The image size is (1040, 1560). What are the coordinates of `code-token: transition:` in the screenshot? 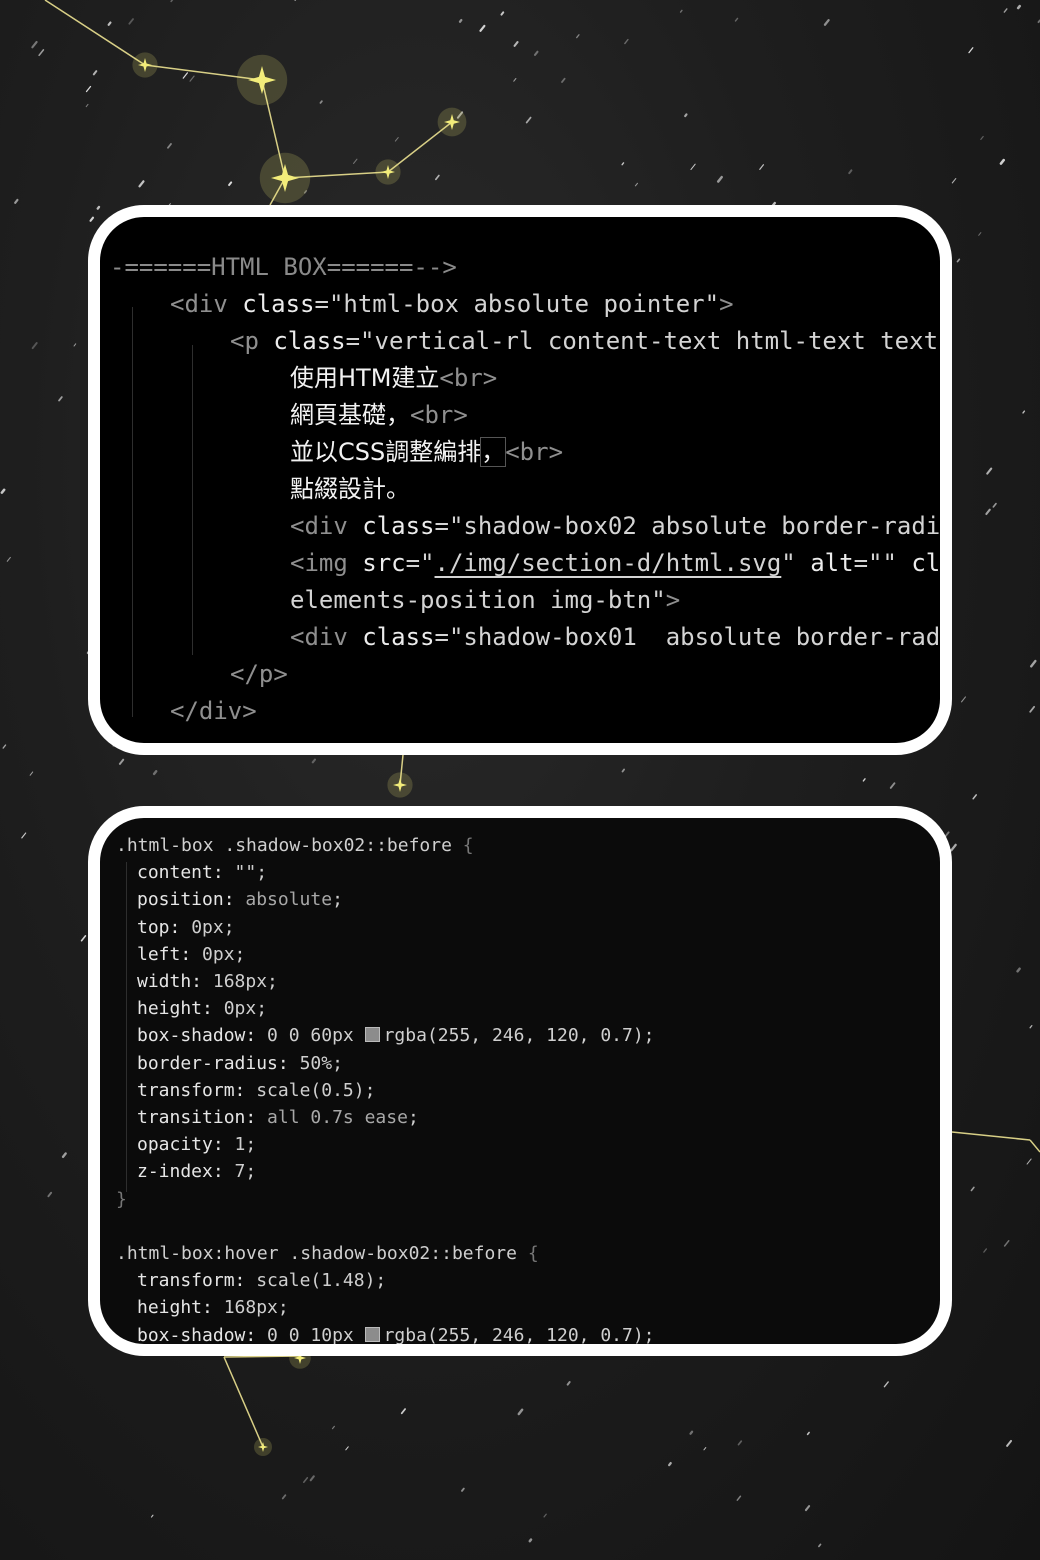 It's located at (202, 1117).